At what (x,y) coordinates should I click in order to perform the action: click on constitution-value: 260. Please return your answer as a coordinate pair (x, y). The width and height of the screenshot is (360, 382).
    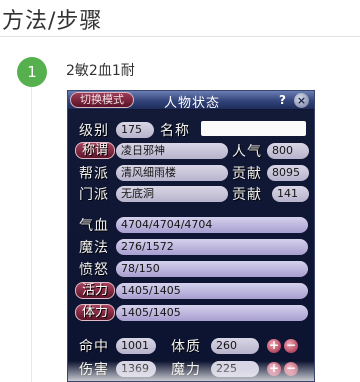
    Looking at the image, I should click on (235, 346).